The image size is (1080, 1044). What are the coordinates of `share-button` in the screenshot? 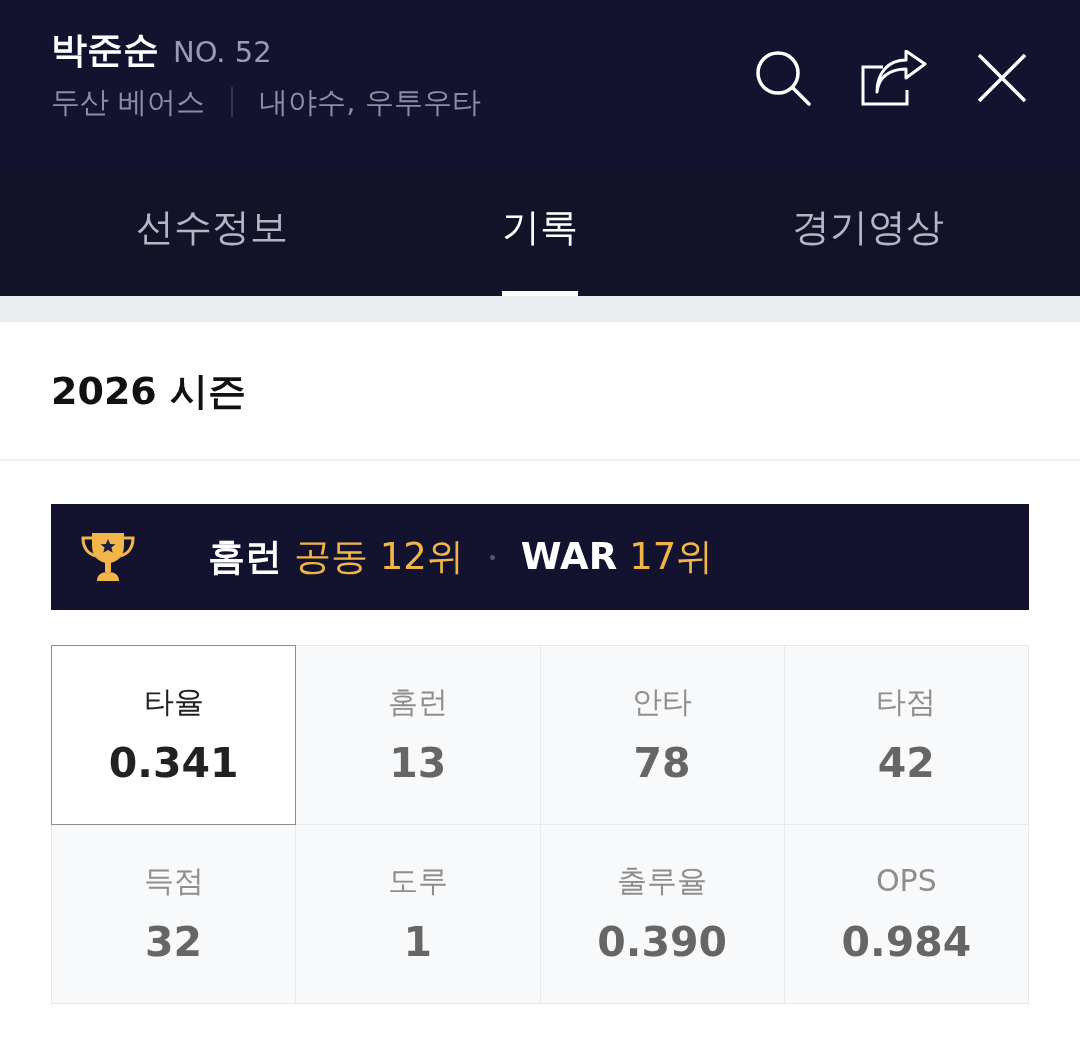 It's located at (894, 78).